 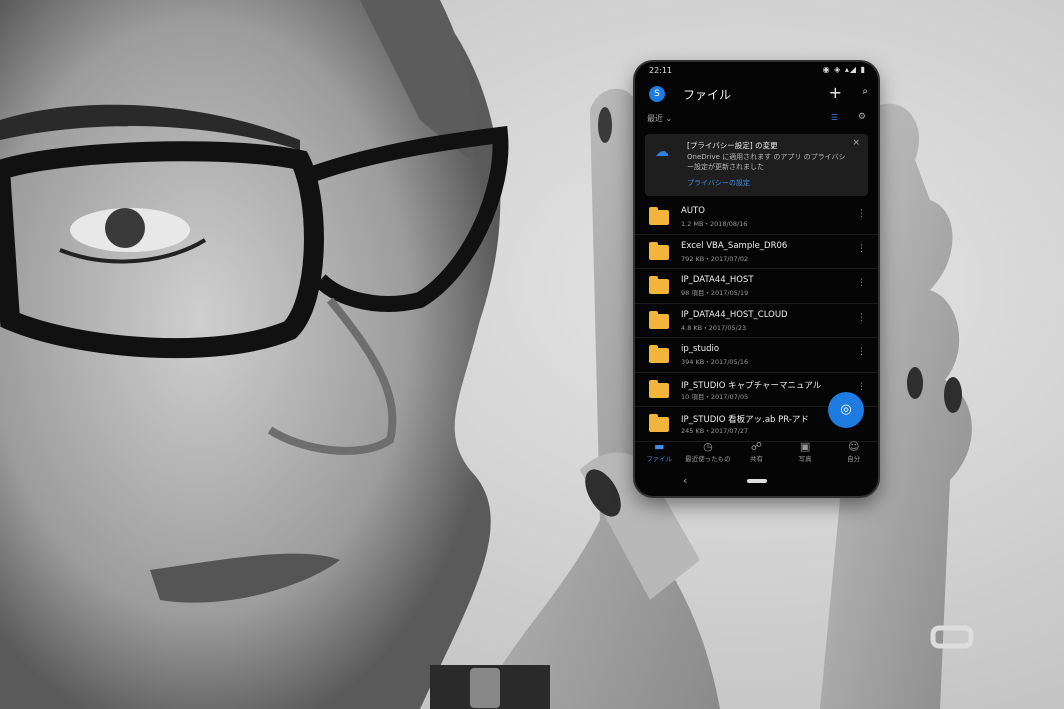 I want to click on people-icon: ☍, so click(x=756, y=446).